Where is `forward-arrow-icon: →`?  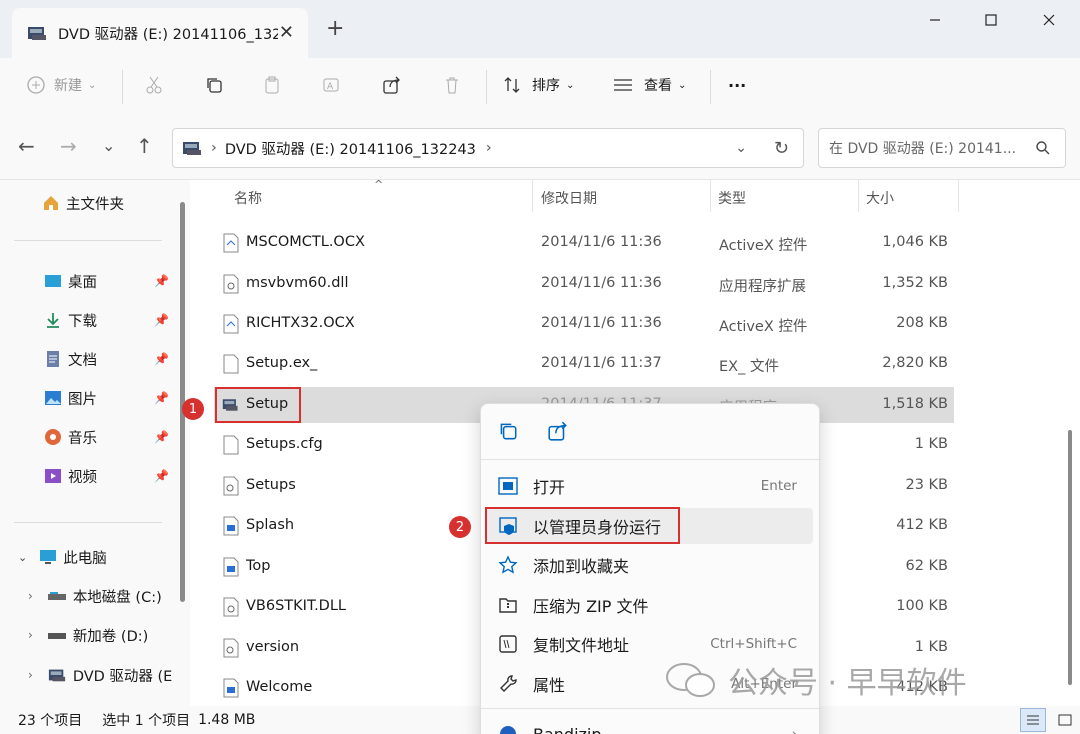 forward-arrow-icon: → is located at coordinates (68, 146).